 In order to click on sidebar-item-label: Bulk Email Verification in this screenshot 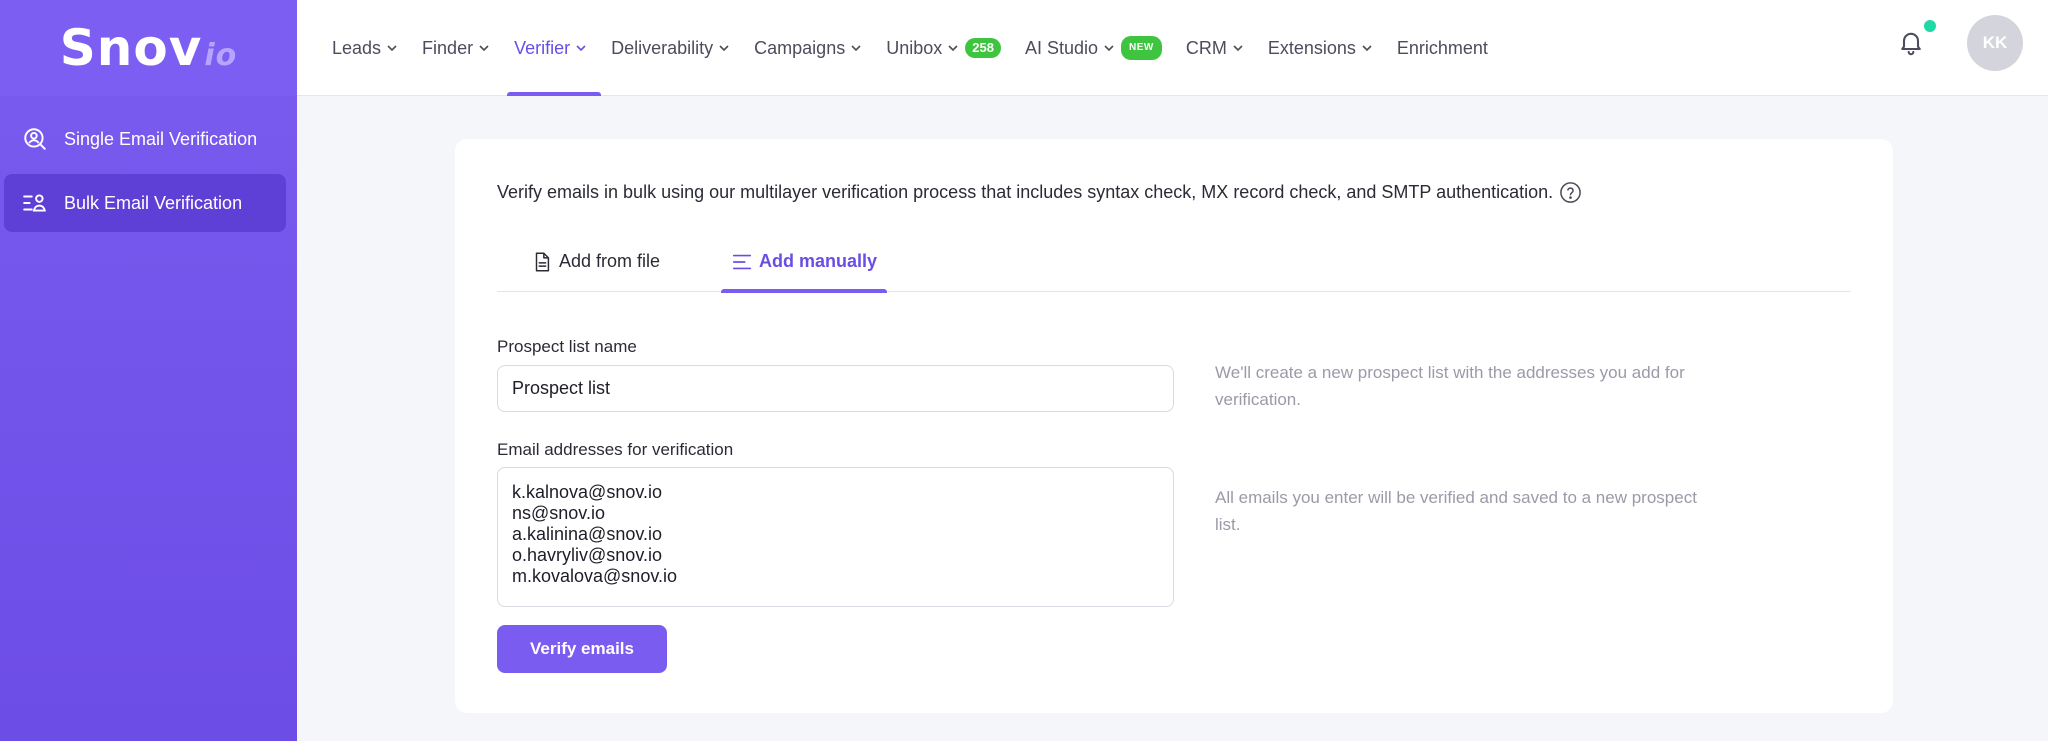, I will do `click(153, 202)`.